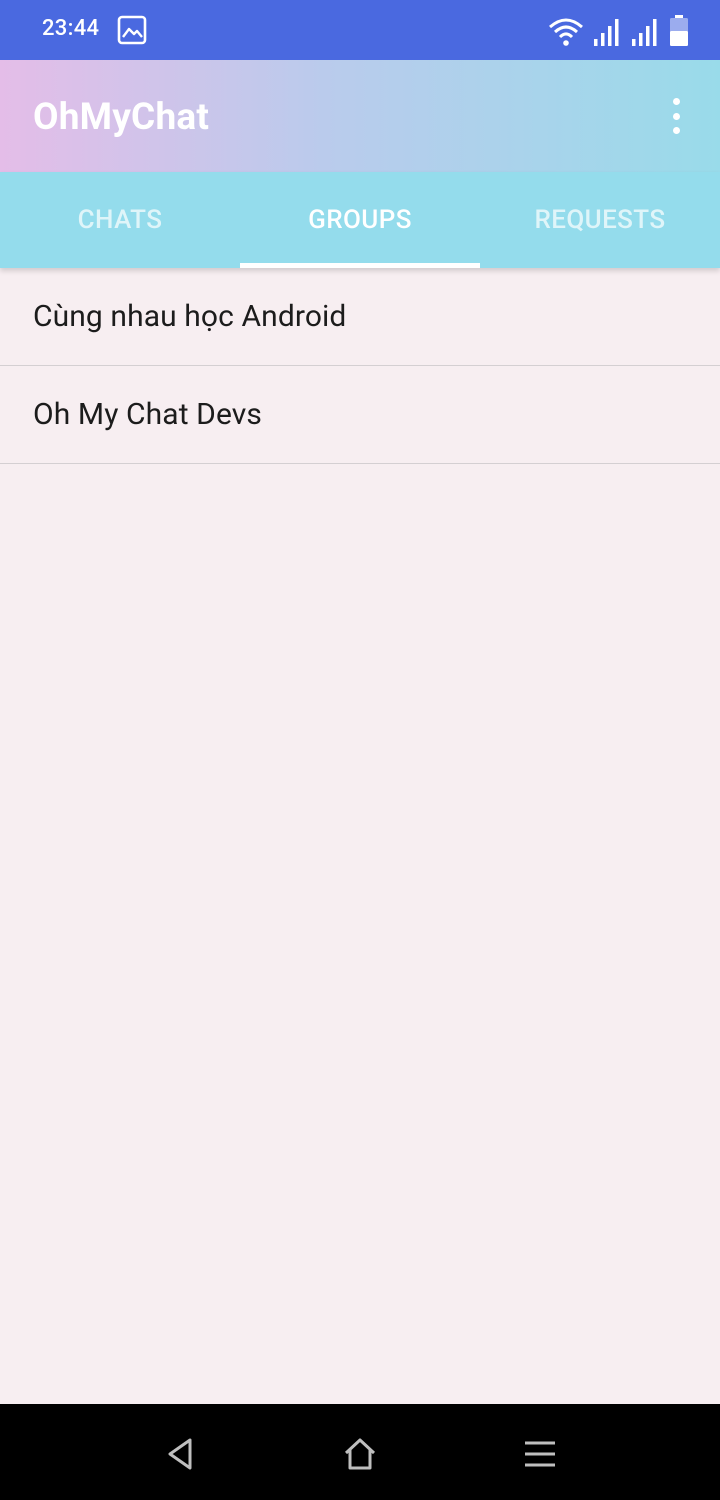  I want to click on group-list: Cùng nhau học Android Oh My Chat Devs, so click(360, 366).